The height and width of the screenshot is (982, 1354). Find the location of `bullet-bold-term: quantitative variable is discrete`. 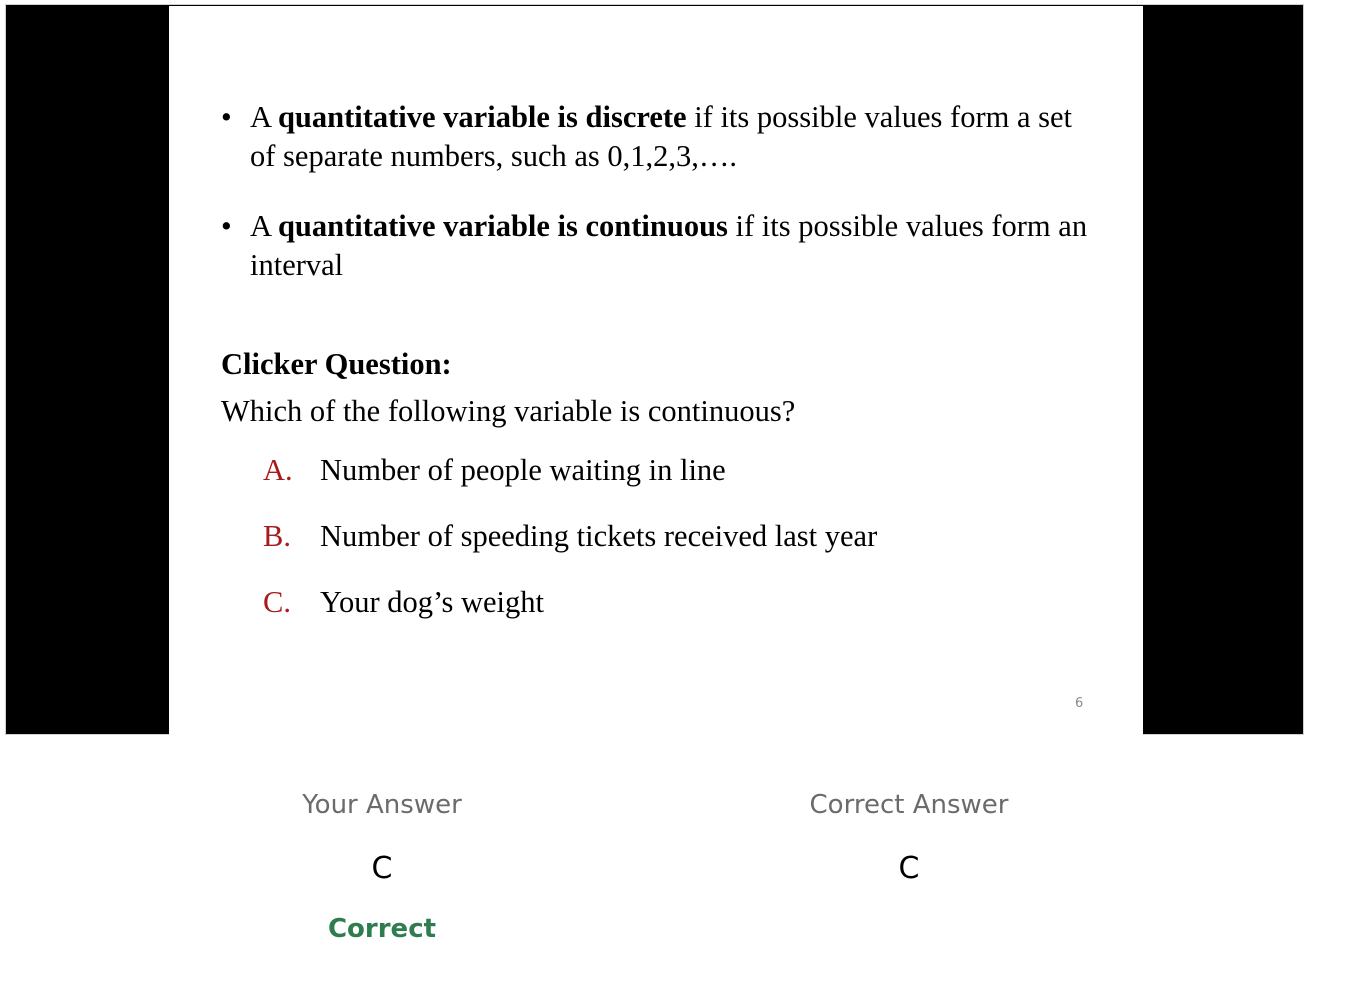

bullet-bold-term: quantitative variable is discrete is located at coordinates (482, 117).